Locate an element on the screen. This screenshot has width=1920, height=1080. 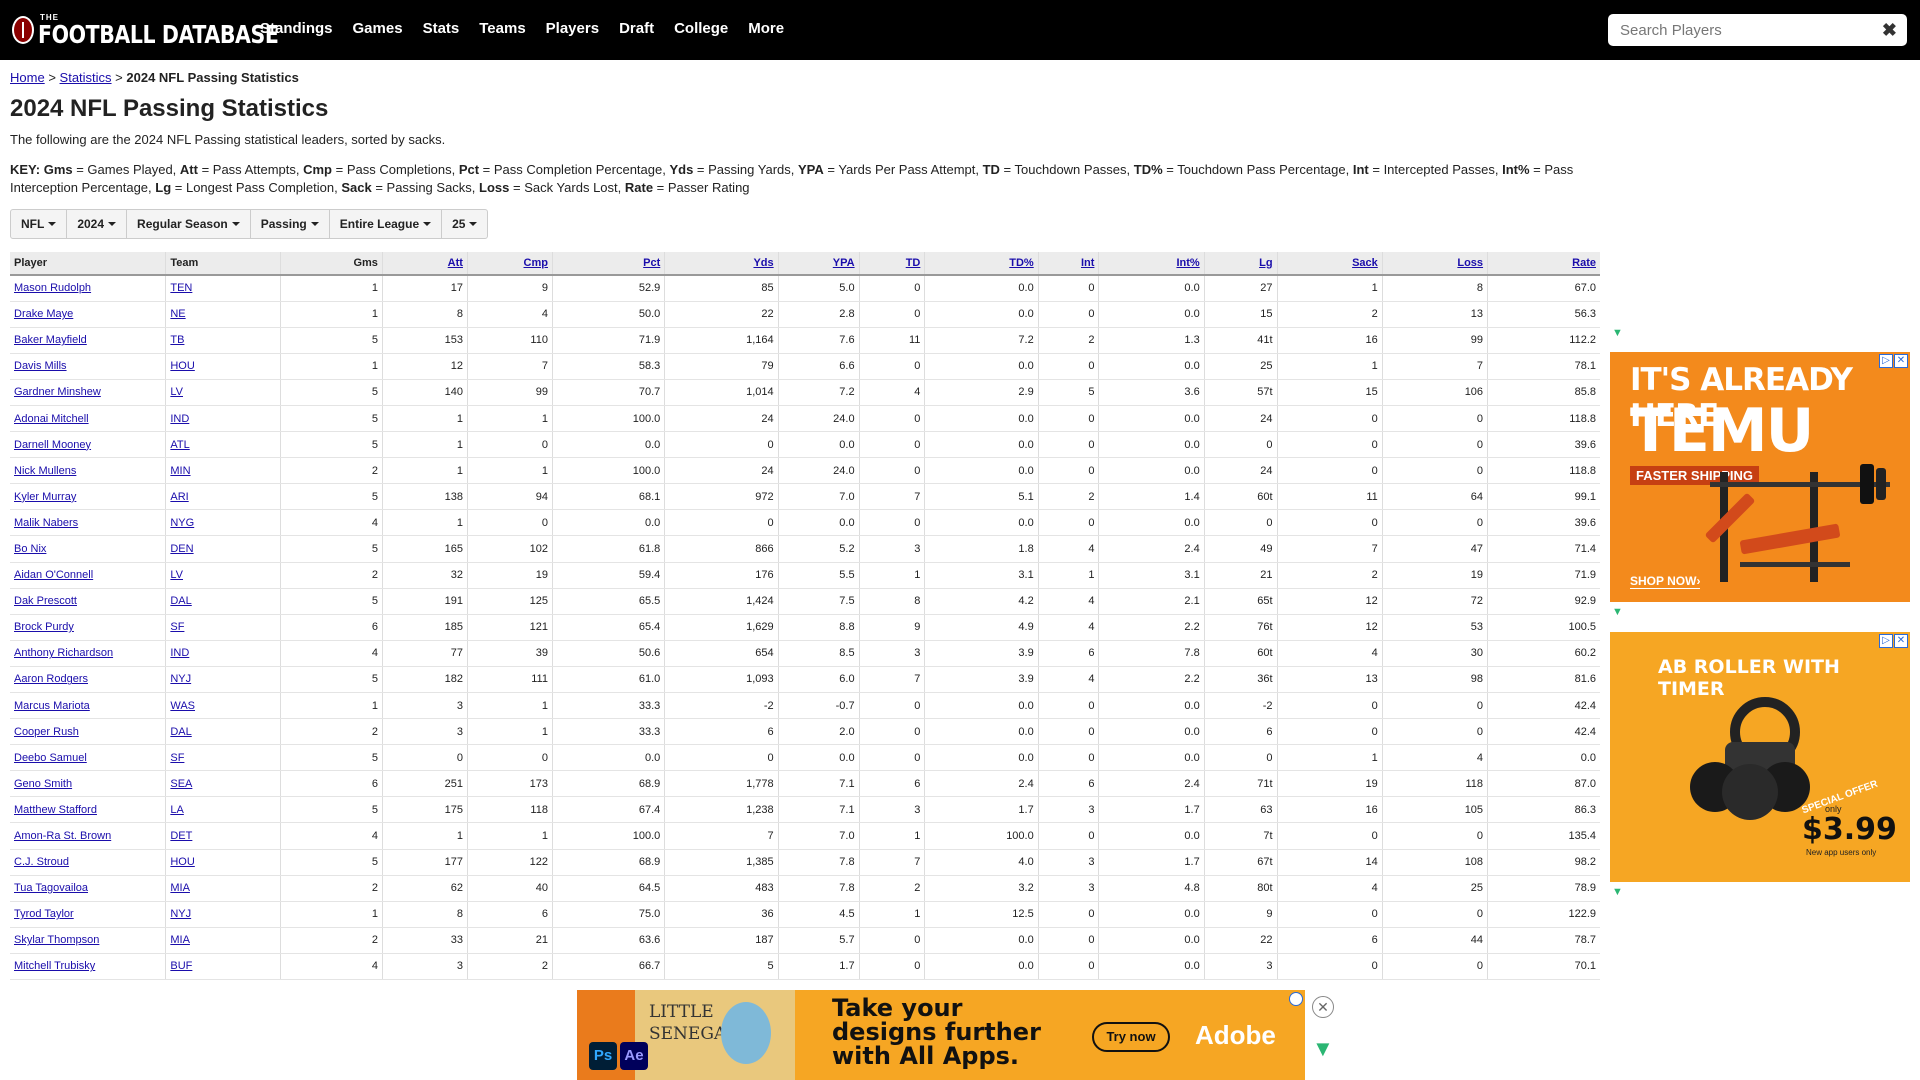
team-link: DEN is located at coordinates (181, 549).